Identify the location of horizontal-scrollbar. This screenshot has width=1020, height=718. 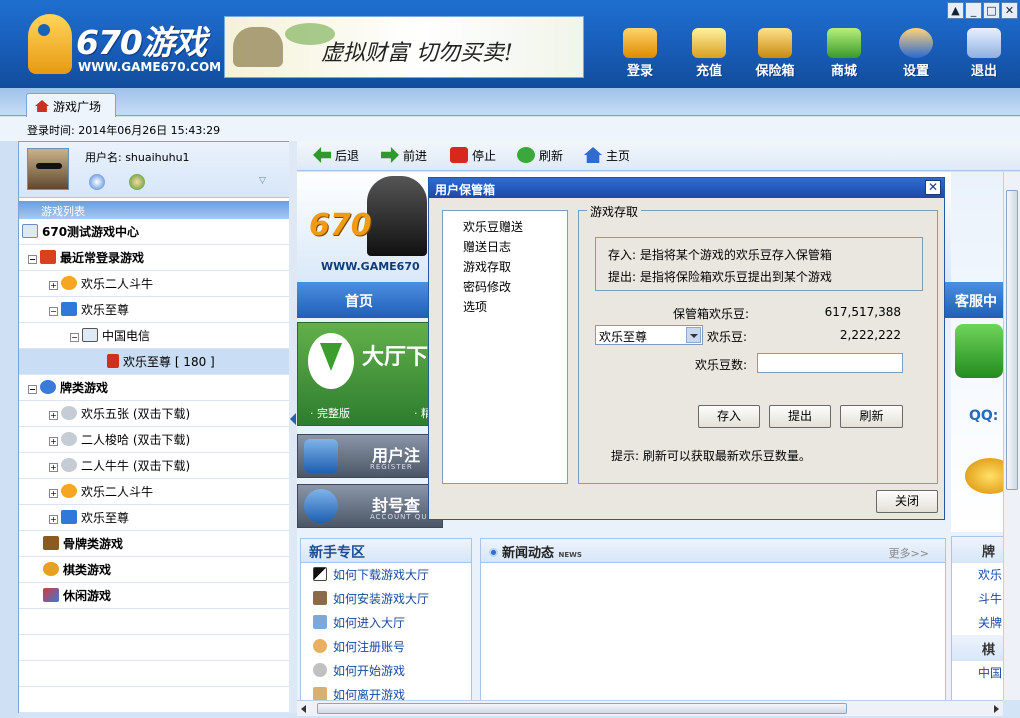
(650, 708).